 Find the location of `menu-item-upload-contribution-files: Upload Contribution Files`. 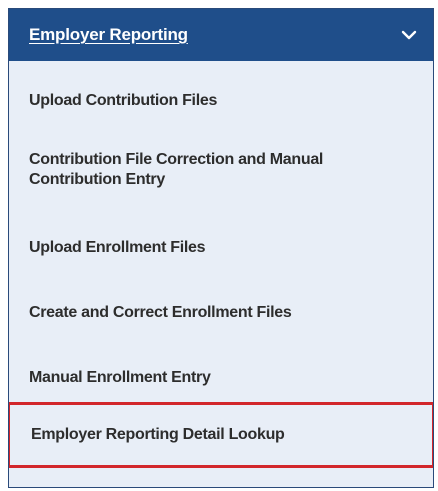

menu-item-upload-contribution-files: Upload Contribution Files is located at coordinates (221, 101).